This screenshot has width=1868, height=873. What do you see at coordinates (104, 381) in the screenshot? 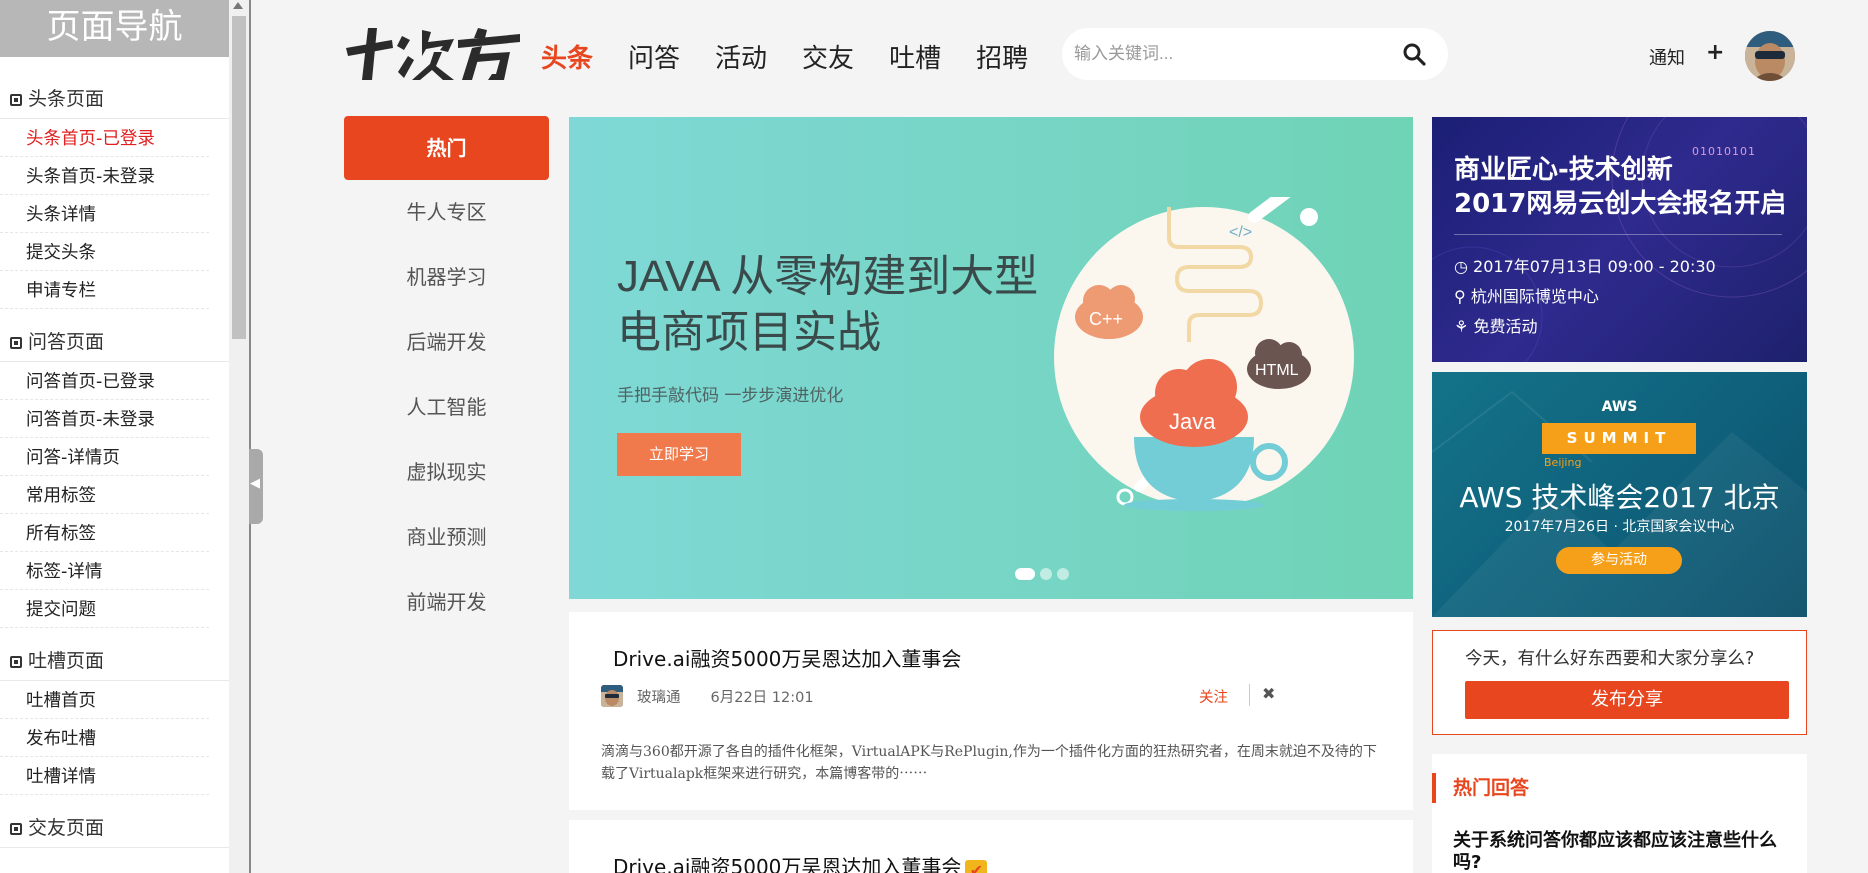
I see `nav-item: 问答首页-已登录` at bounding box center [104, 381].